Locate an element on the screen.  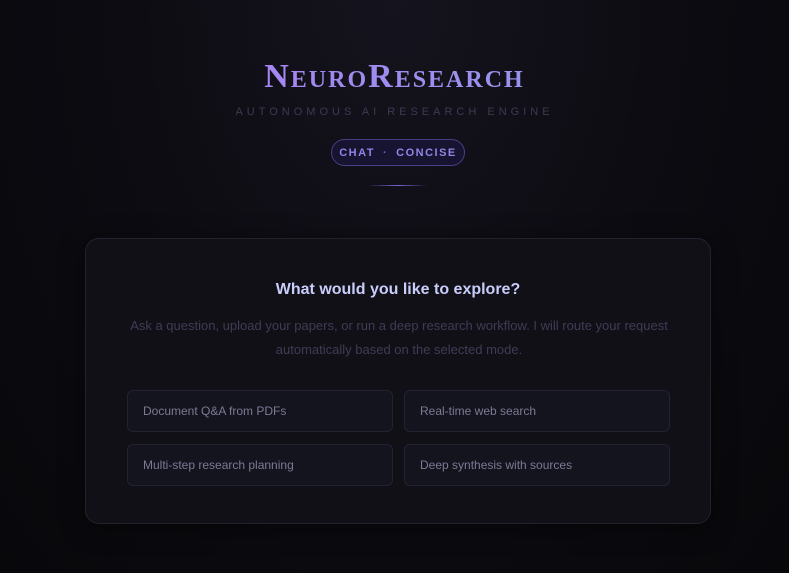
option-research-planning: Multi-step research planning is located at coordinates (260, 465).